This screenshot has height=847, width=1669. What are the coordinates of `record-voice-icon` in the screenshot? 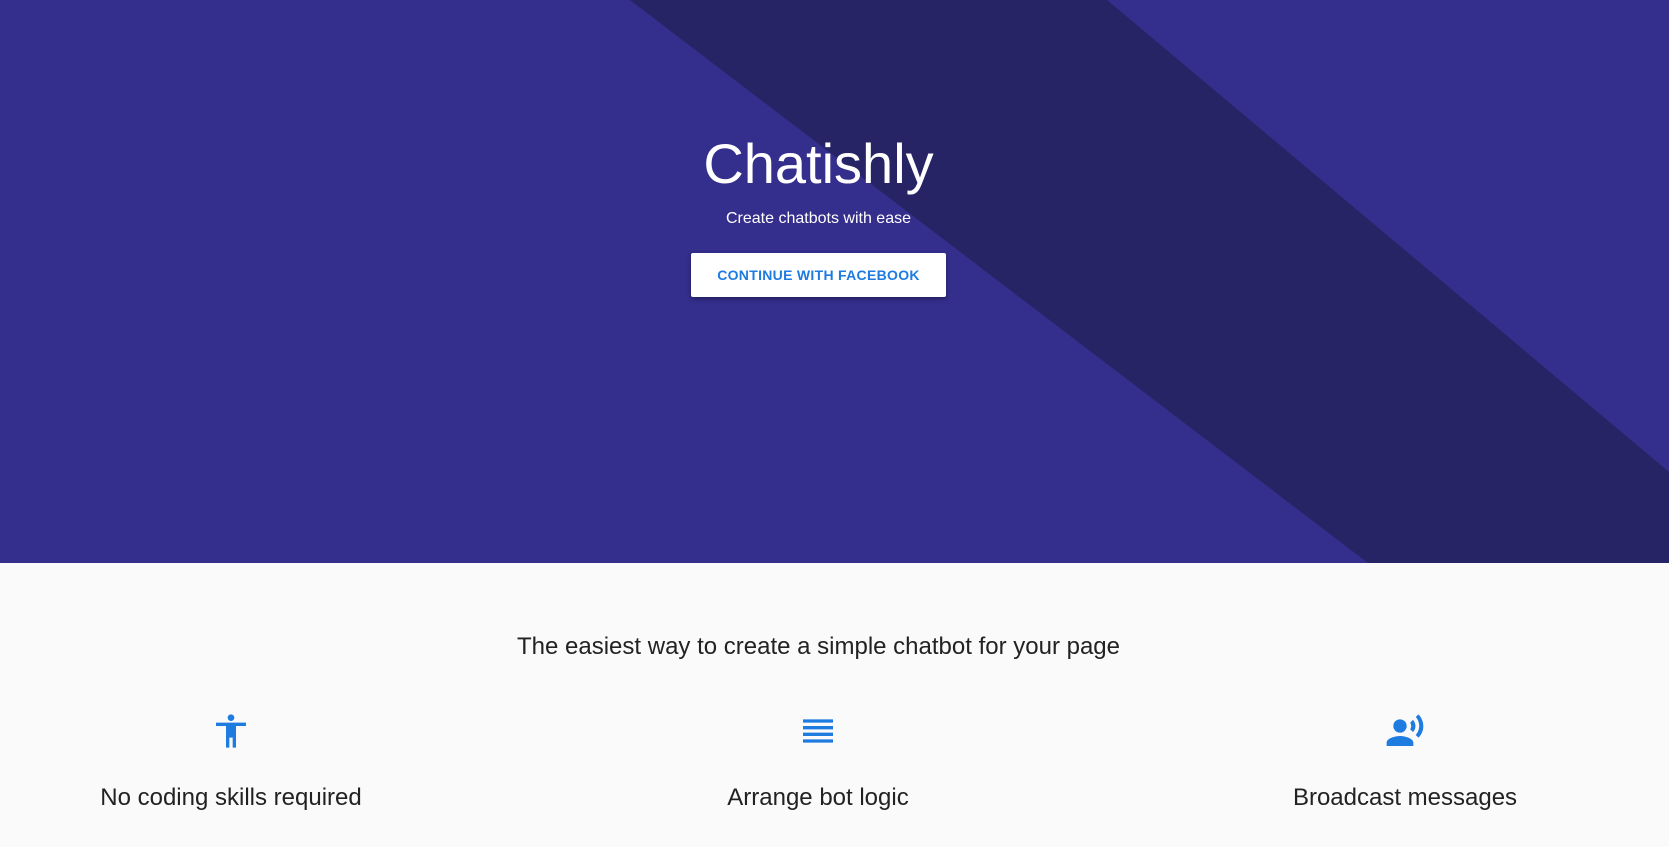 It's located at (1405, 730).